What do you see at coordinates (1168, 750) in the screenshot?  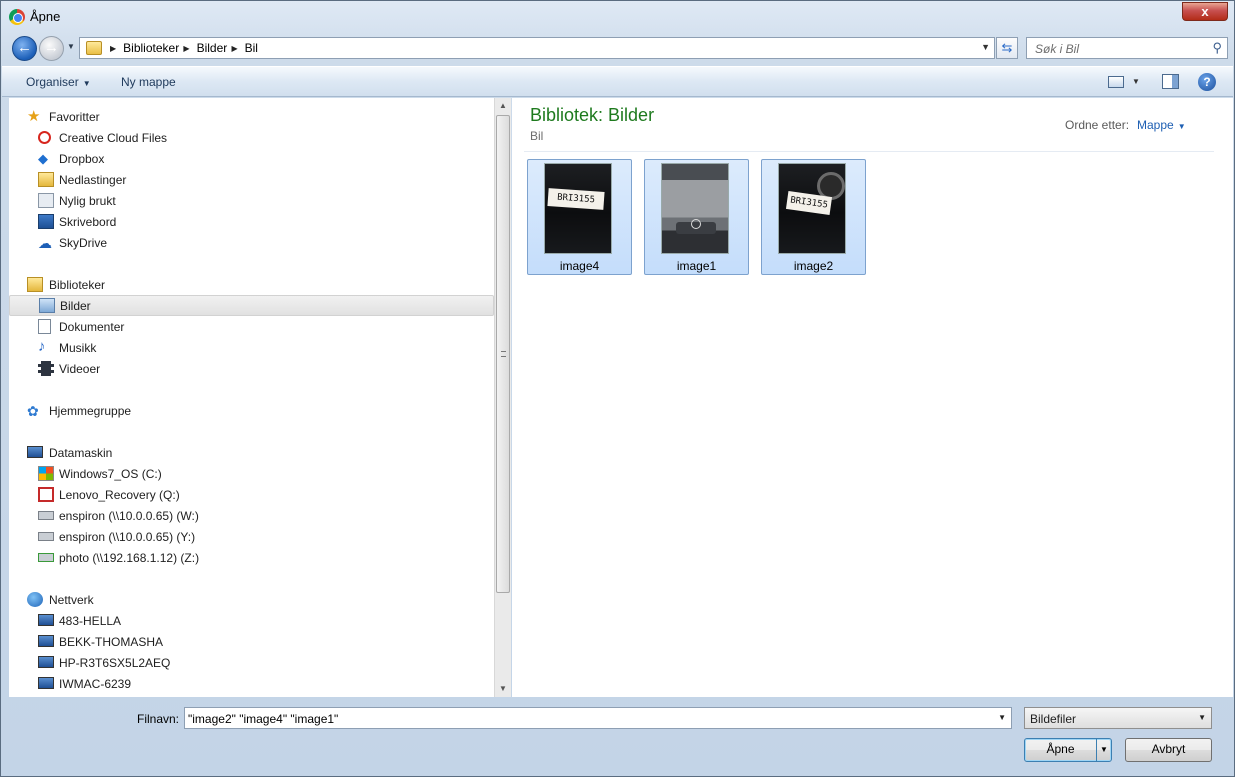 I see `cancel-button: Avbryt` at bounding box center [1168, 750].